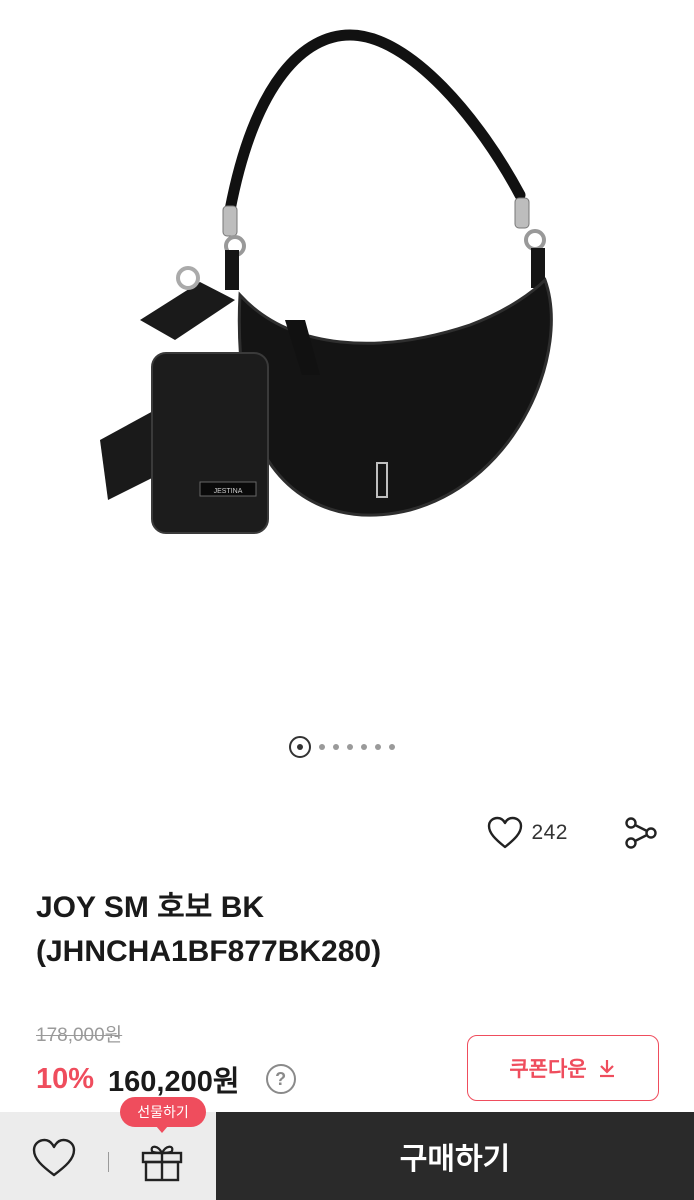 The image size is (694, 1200). Describe the element at coordinates (606, 1069) in the screenshot. I see `download-icon` at that location.